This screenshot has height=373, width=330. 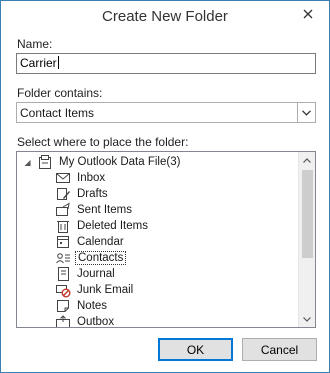 What do you see at coordinates (35, 44) in the screenshot?
I see `name-label: Name:` at bounding box center [35, 44].